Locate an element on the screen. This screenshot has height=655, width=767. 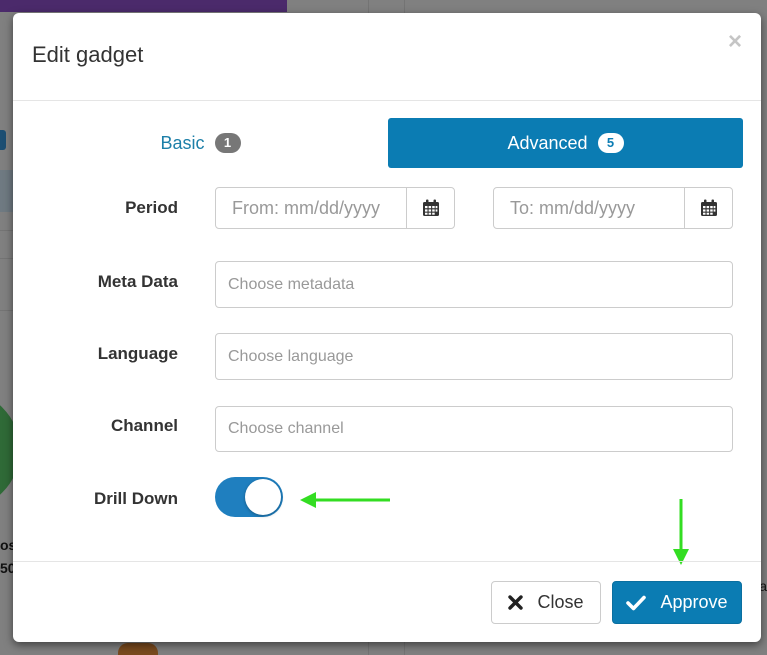
approve-button-label: Approve is located at coordinates (694, 602).